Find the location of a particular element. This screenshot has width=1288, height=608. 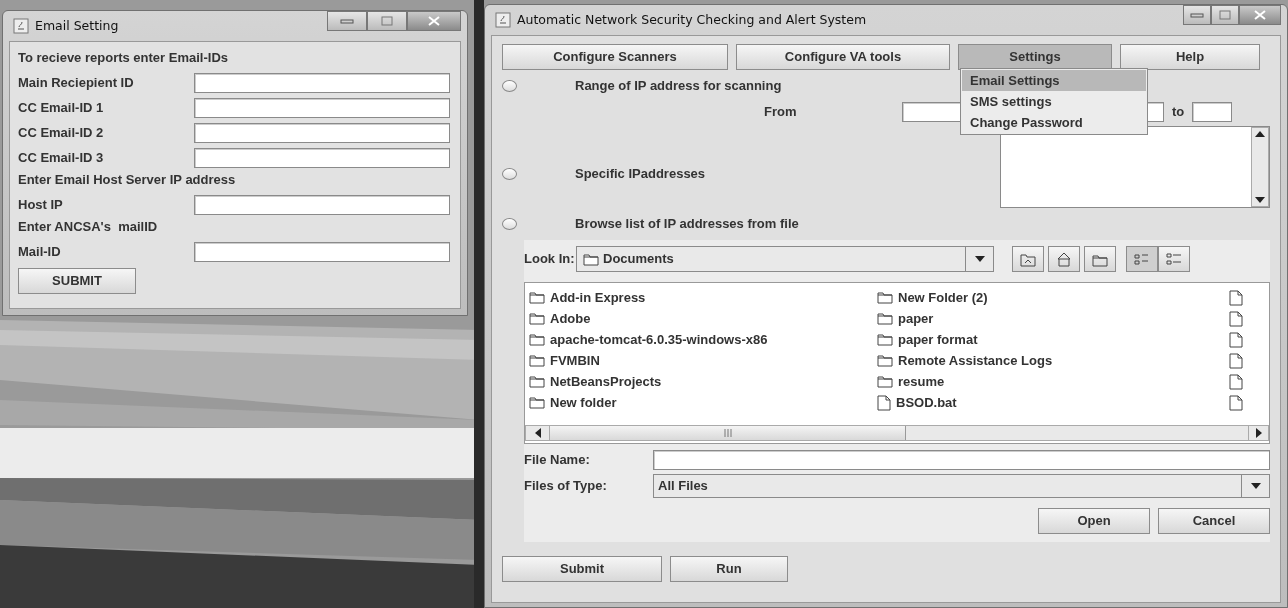

new-folder-button is located at coordinates (1100, 259).